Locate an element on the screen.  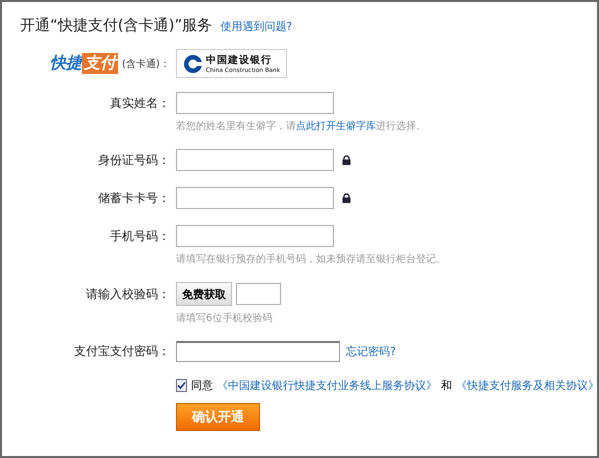
hint-text: 请填写在银行预存的手机号码，如未预存请至银行柜台登记。 is located at coordinates (311, 259).